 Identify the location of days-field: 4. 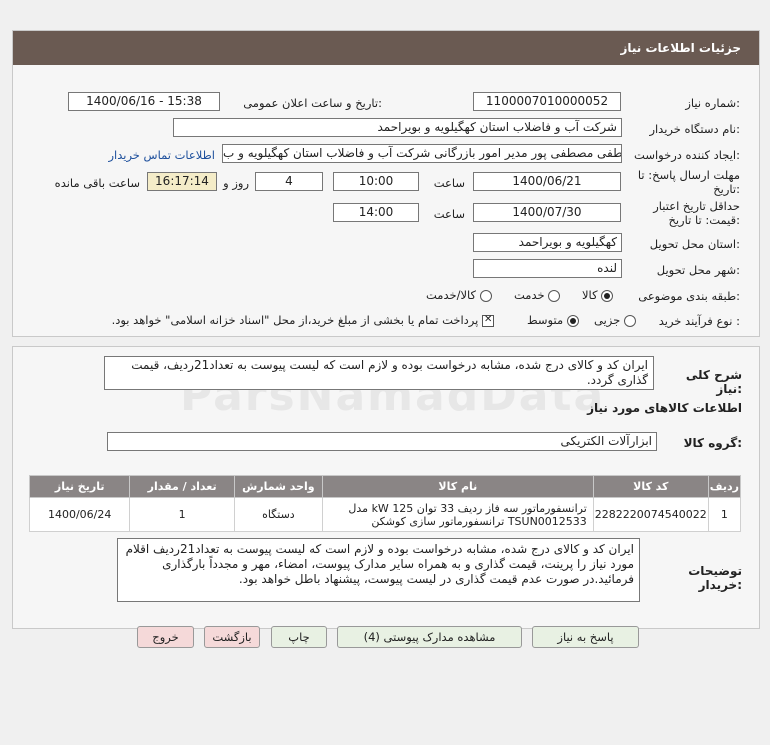
(289, 181).